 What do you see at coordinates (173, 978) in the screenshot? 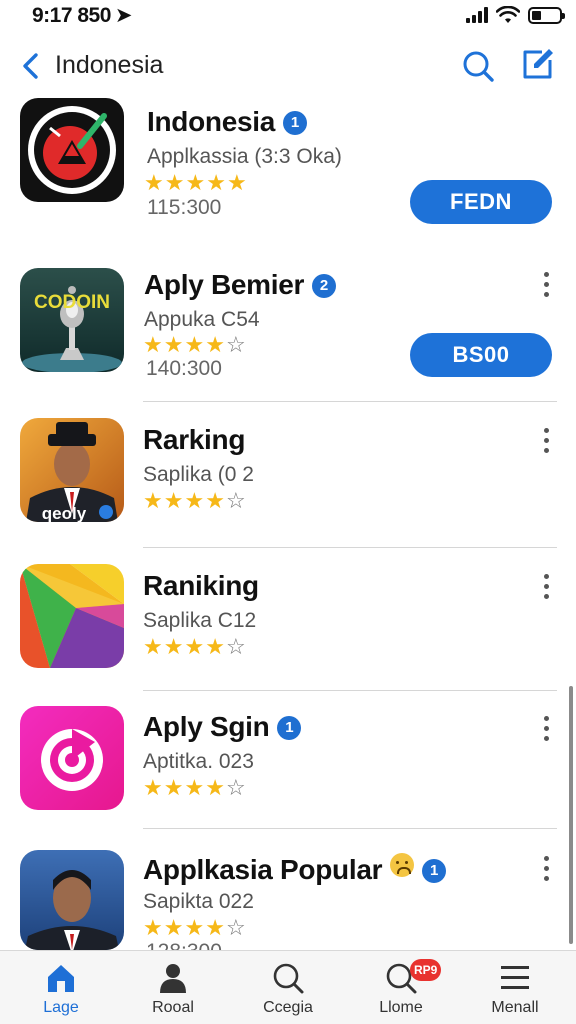
I see `person-icon` at bounding box center [173, 978].